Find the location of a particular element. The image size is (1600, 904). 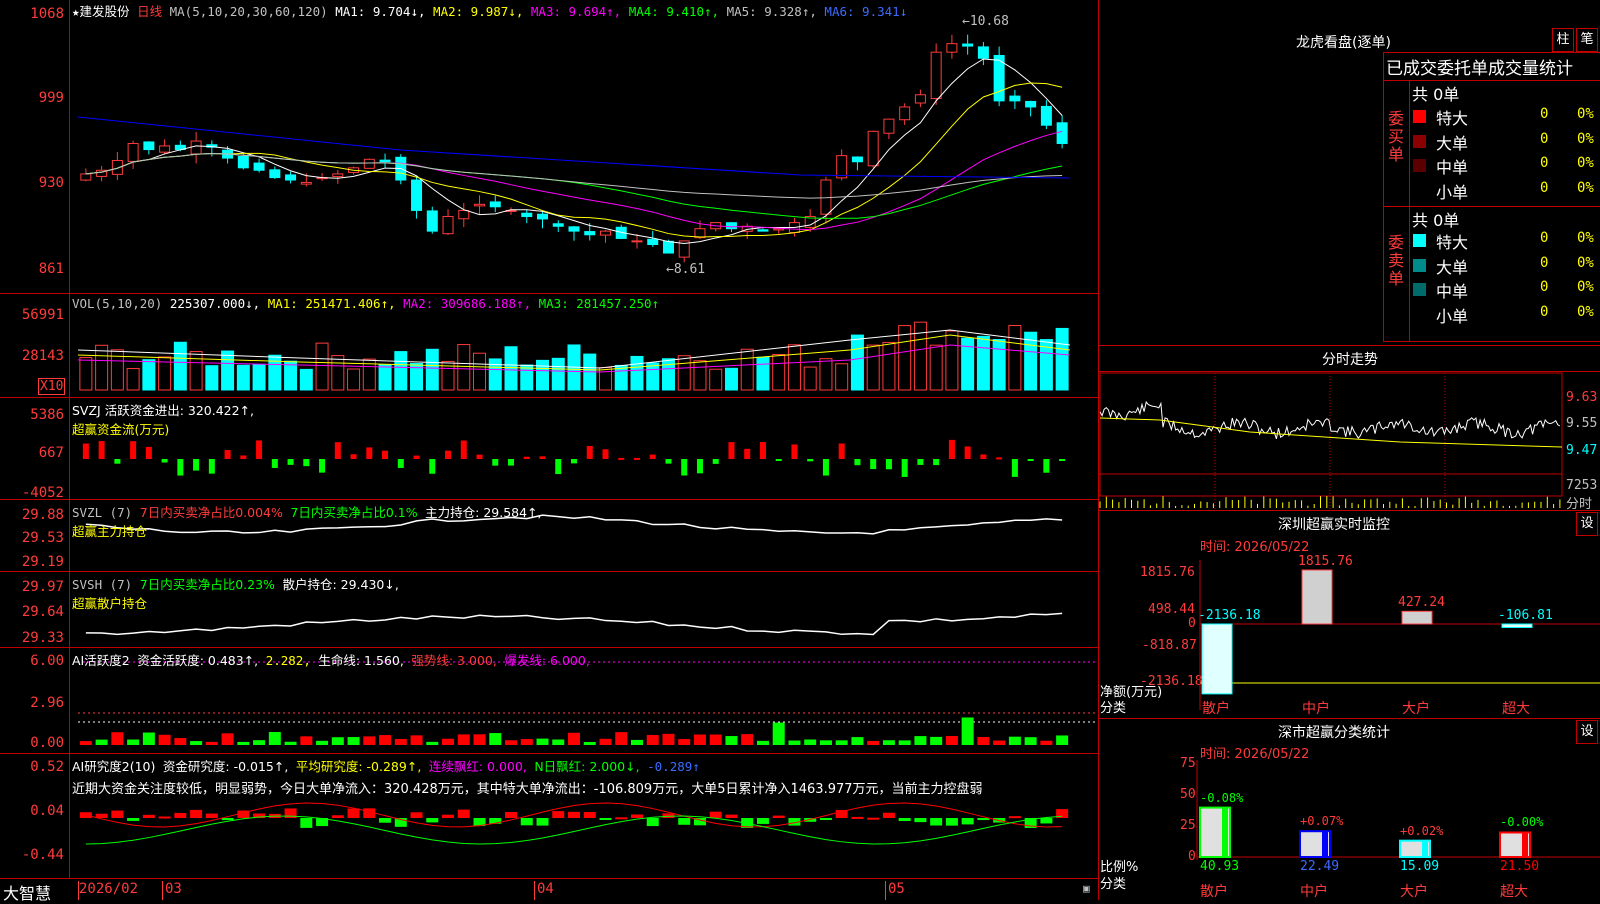

intraday-frame is located at coordinates (1331, 434).